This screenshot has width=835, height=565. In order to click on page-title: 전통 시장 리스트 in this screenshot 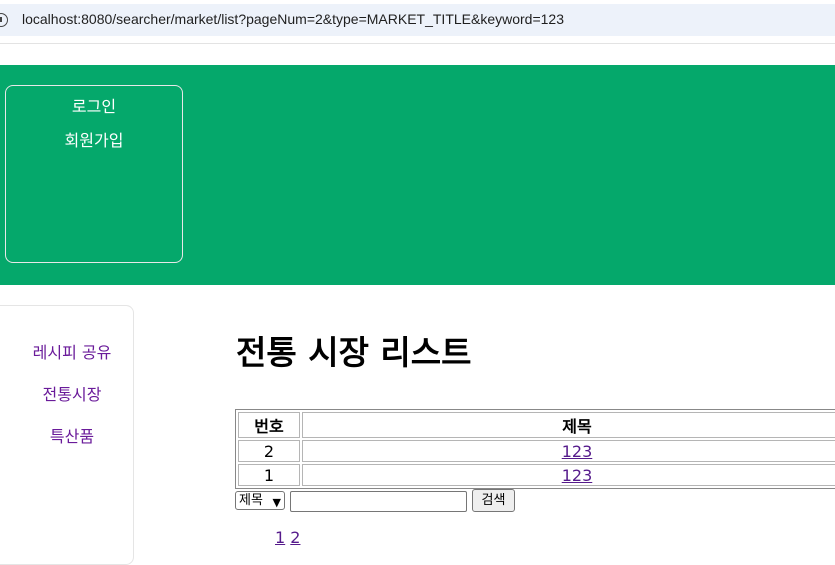, I will do `click(354, 352)`.